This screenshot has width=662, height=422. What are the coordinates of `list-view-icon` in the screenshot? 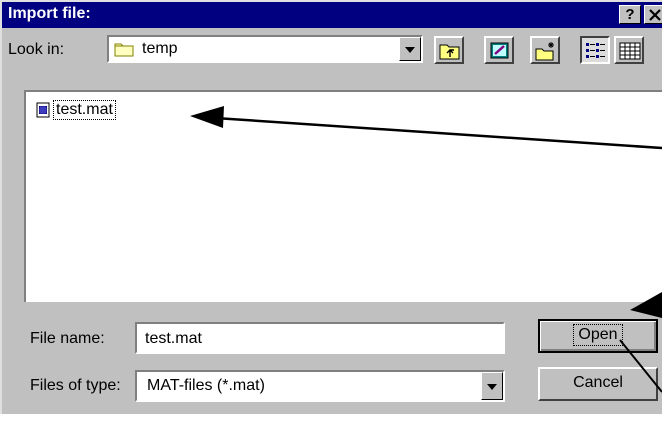 It's located at (595, 50).